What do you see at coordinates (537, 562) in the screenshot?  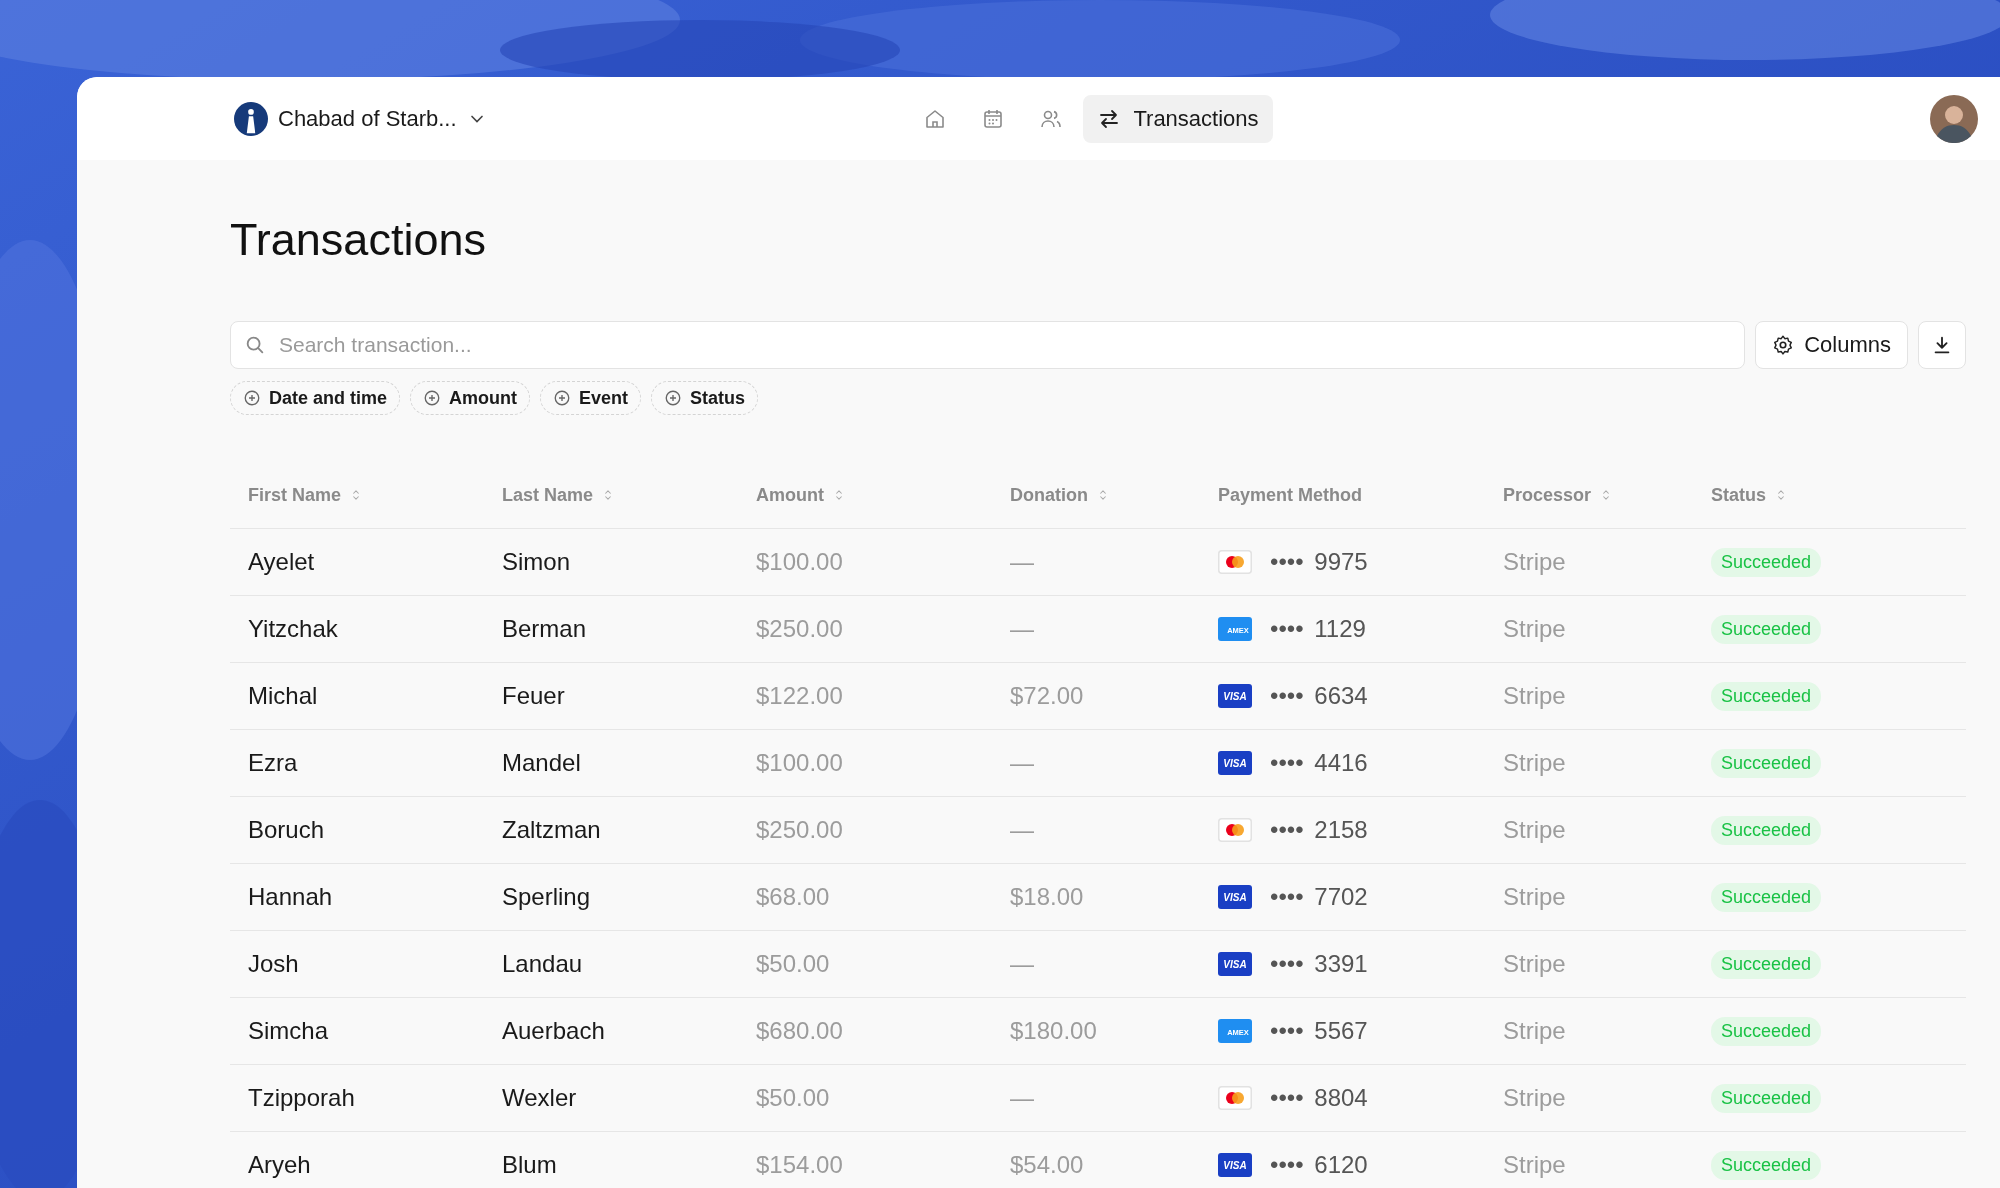 I see `table-cell-text: Simon` at bounding box center [537, 562].